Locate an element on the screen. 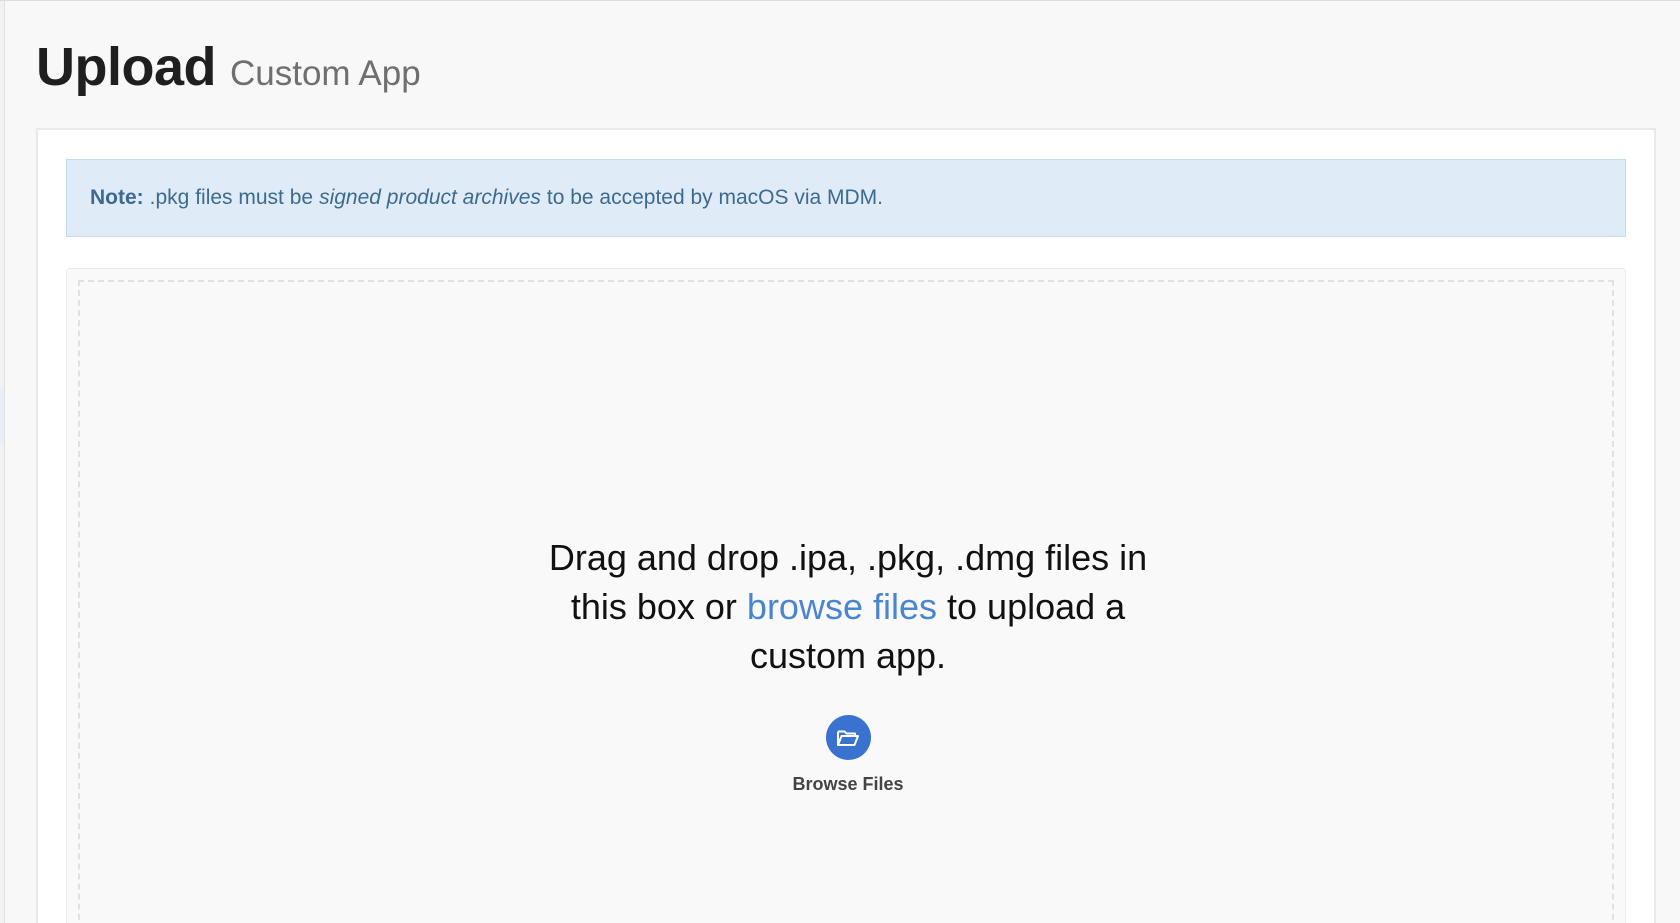 The width and height of the screenshot is (1680, 923). browse-icon-circle is located at coordinates (848, 737).